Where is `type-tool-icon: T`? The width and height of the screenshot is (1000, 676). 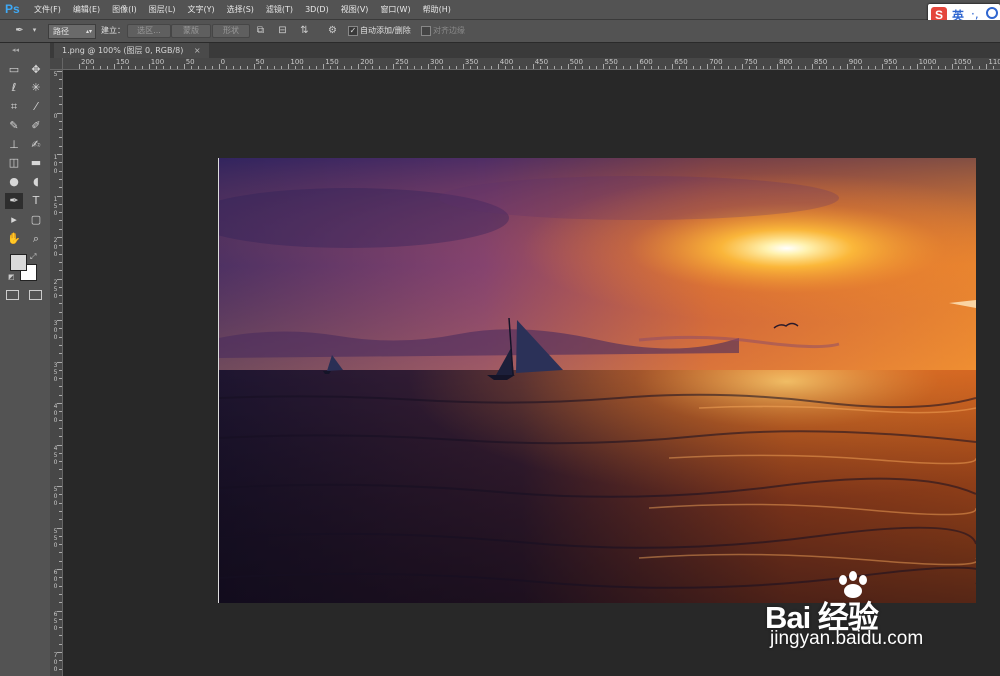
type-tool-icon: T is located at coordinates (36, 201).